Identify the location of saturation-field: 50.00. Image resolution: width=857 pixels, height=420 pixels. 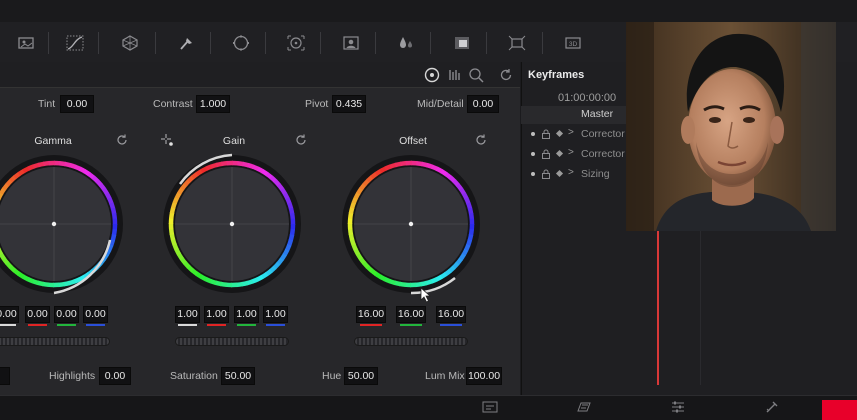
(238, 376).